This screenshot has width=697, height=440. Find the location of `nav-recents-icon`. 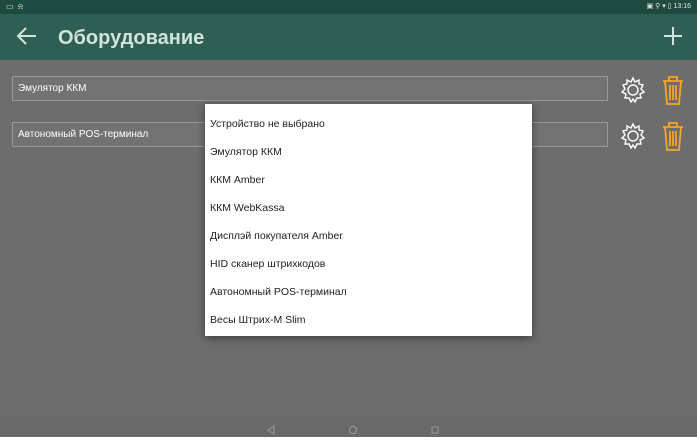

nav-recents-icon is located at coordinates (435, 428).